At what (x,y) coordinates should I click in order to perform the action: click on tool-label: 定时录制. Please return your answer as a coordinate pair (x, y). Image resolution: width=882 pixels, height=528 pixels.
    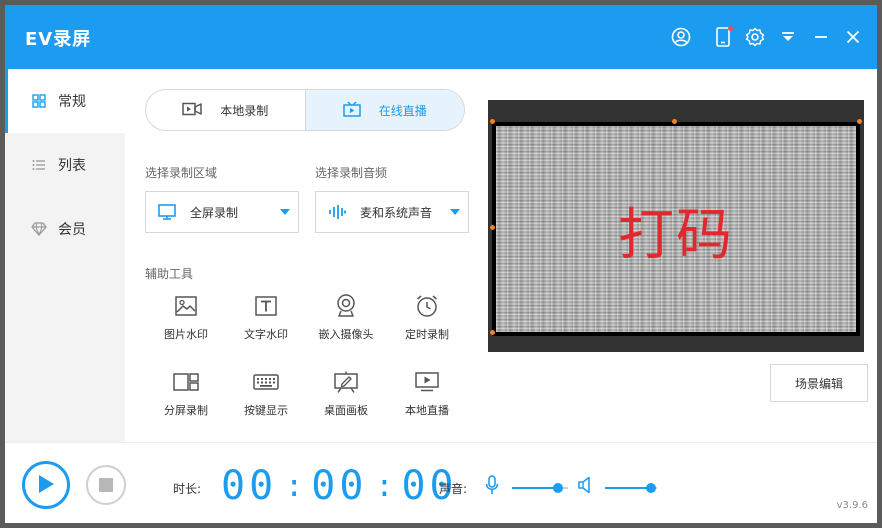
    Looking at the image, I should click on (427, 334).